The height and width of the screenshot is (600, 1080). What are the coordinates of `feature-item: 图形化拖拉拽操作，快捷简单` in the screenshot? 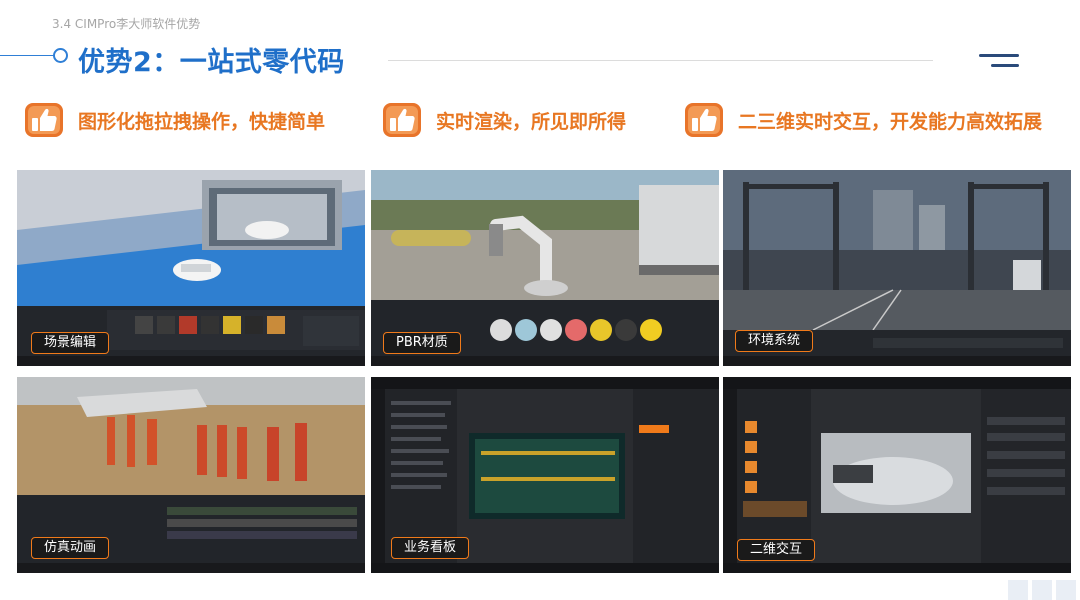 It's located at (173, 120).